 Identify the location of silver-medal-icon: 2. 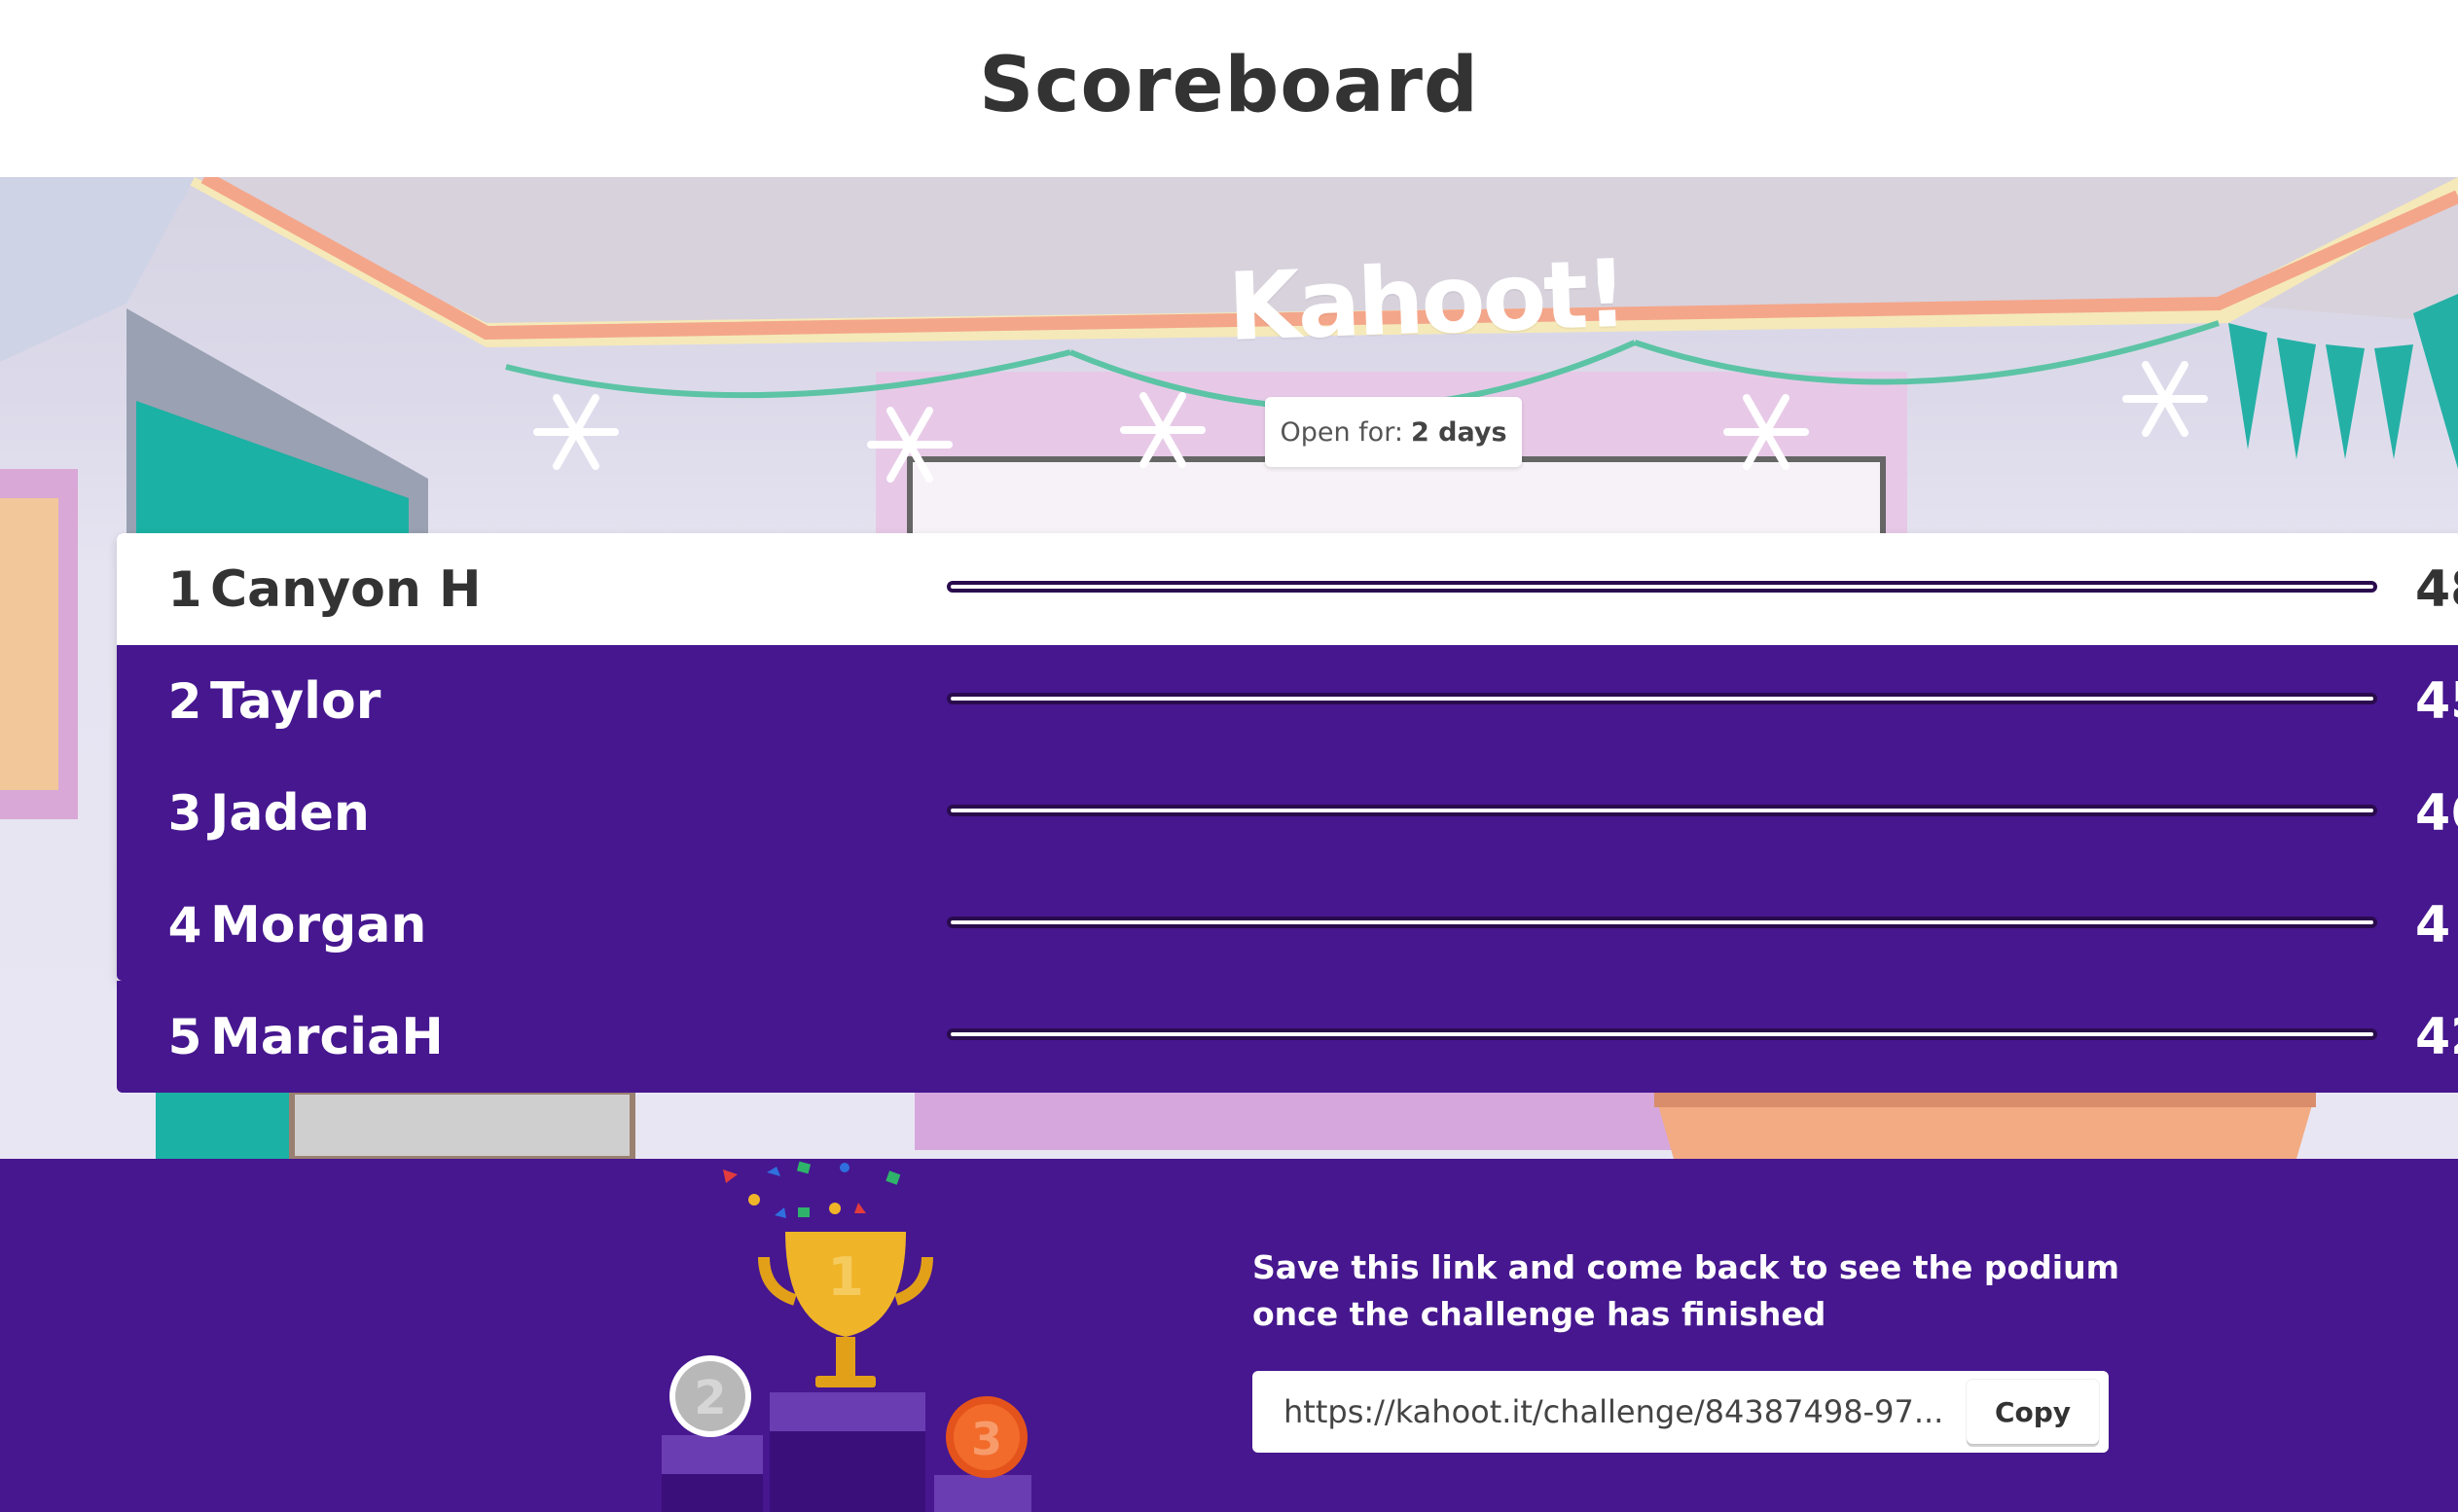
(710, 1396).